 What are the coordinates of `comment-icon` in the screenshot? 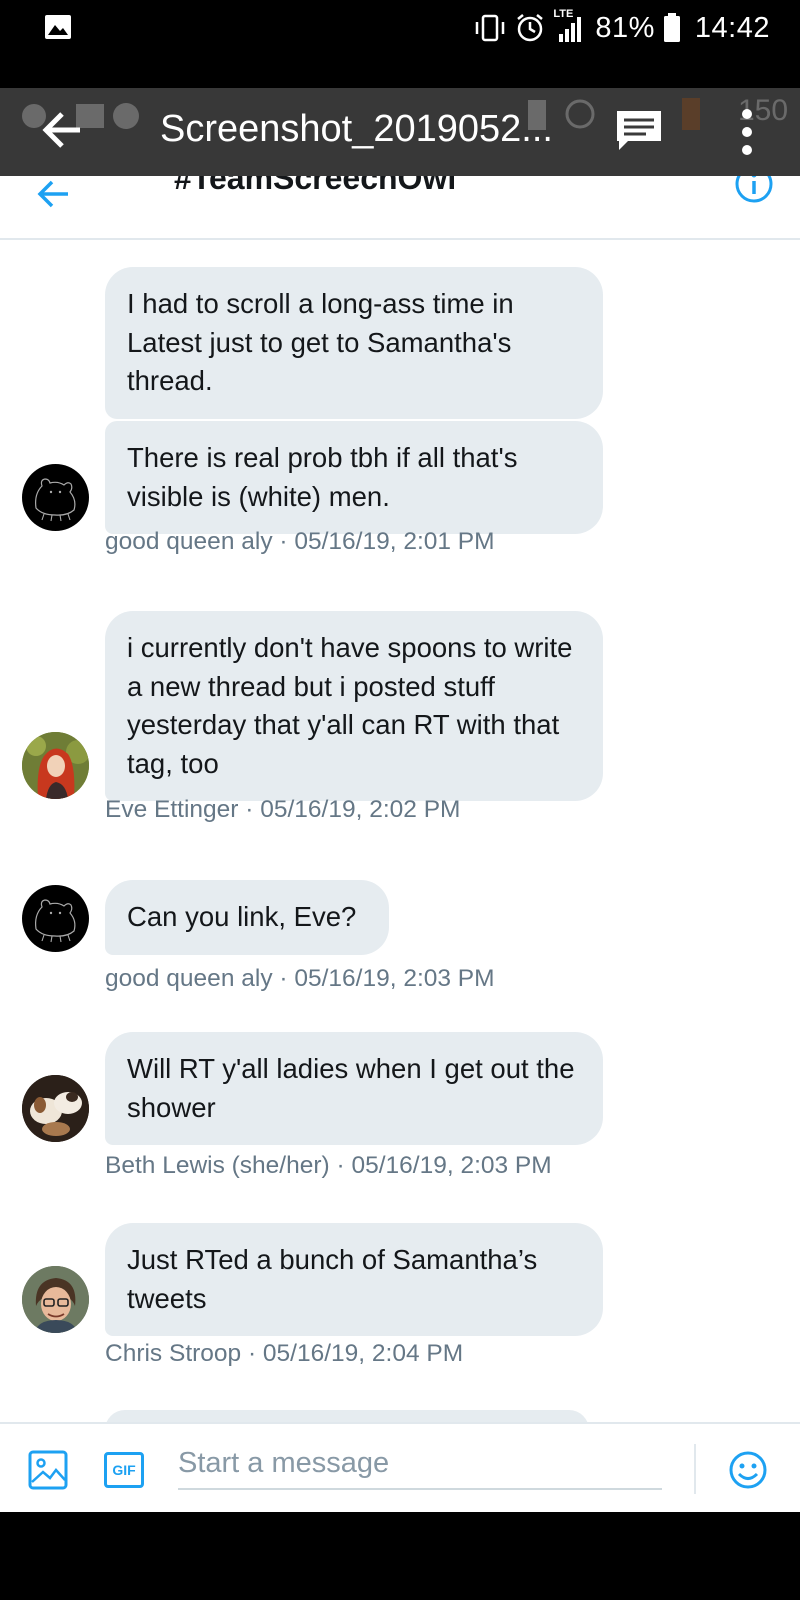 It's located at (639, 131).